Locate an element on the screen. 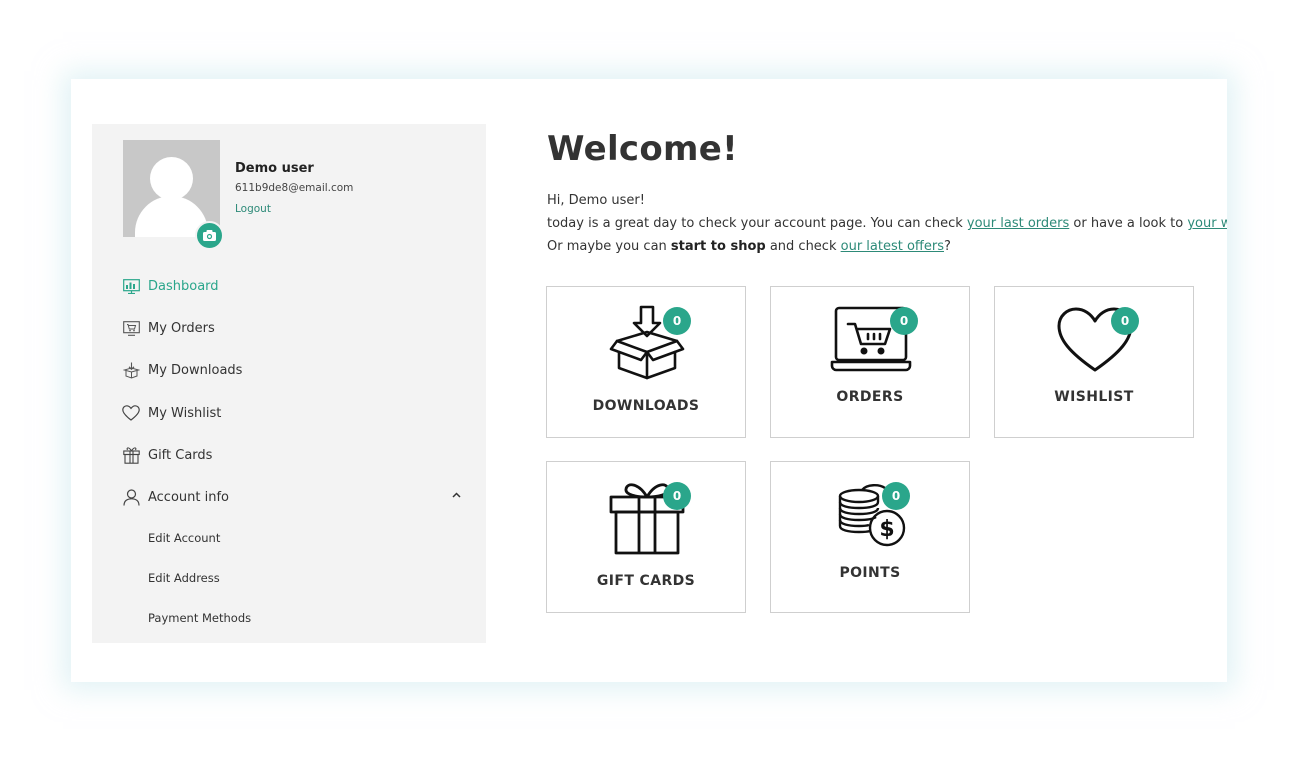  intro-text-segment: and check is located at coordinates (803, 246).